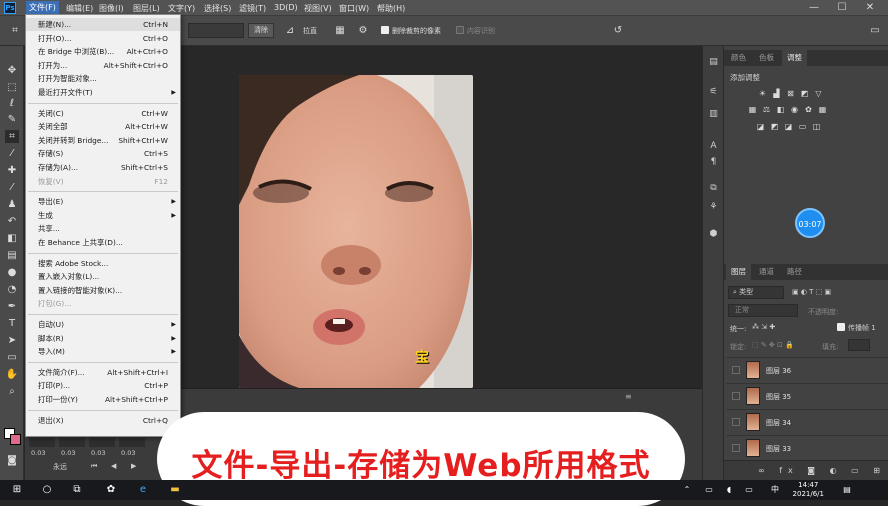 Image resolution: width=888 pixels, height=506 pixels. I want to click on filter-icons: ▣ ◐ T ⬚ ▣, so click(811, 292).